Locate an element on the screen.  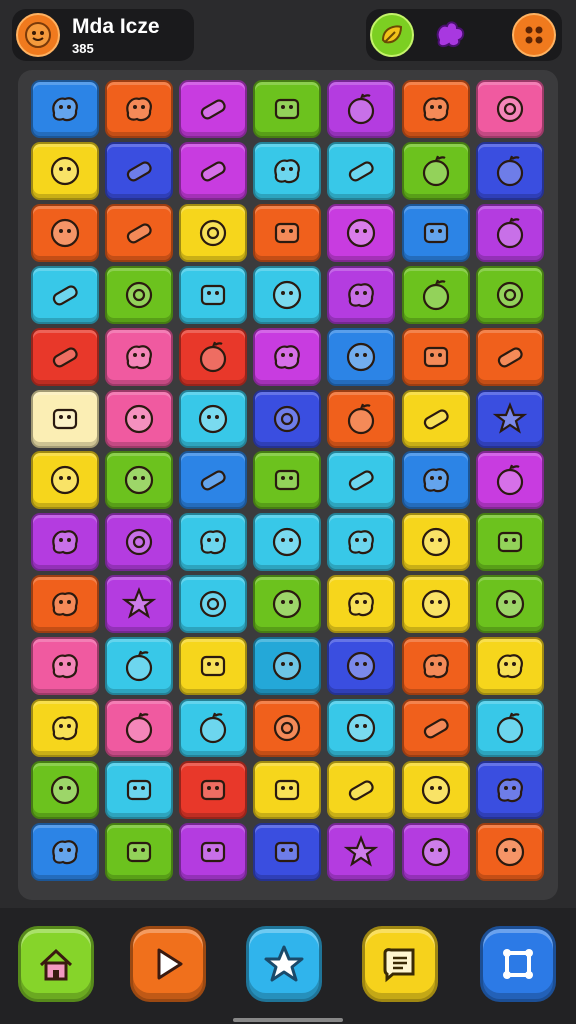
play-button is located at coordinates (168, 964).